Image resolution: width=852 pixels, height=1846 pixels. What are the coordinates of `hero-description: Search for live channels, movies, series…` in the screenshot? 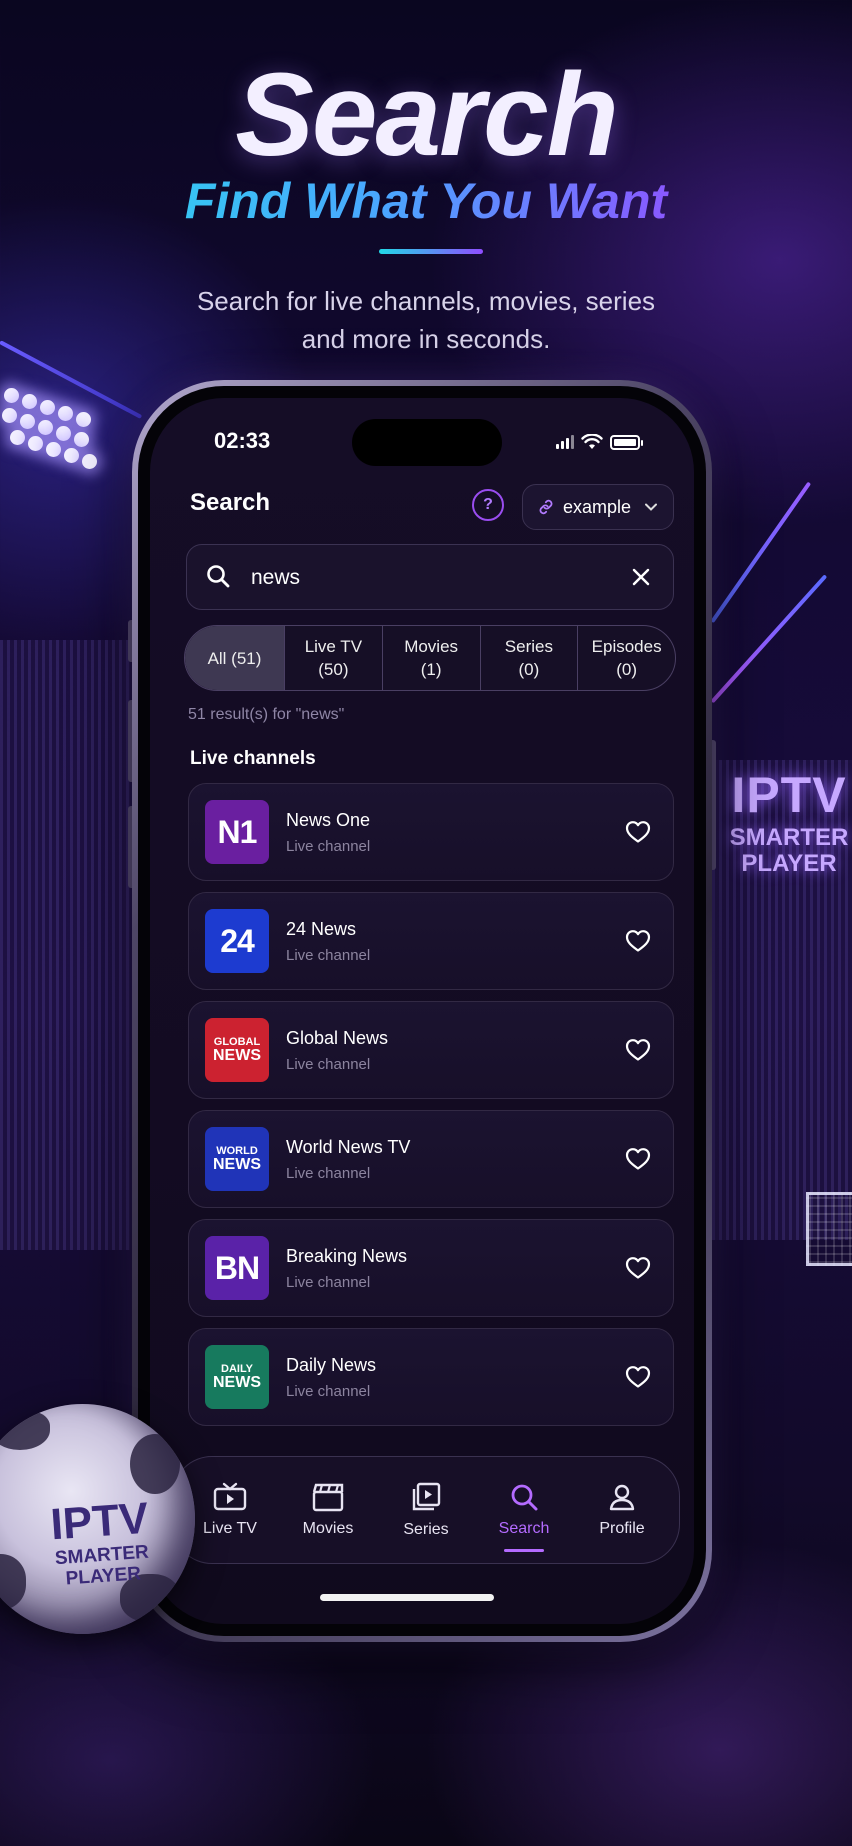 It's located at (426, 320).